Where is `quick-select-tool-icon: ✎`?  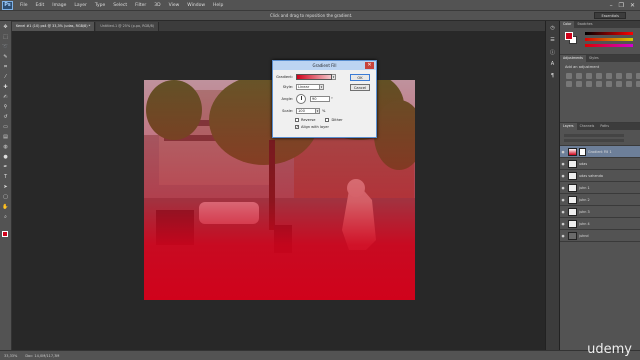
quick-select-tool-icon: ✎ is located at coordinates (6, 57).